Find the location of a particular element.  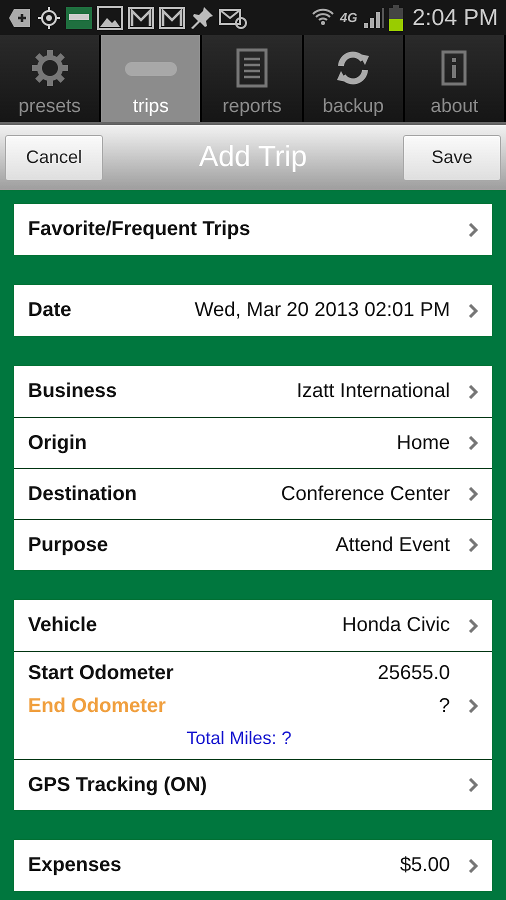

row-label: End Odometer is located at coordinates (97, 706).